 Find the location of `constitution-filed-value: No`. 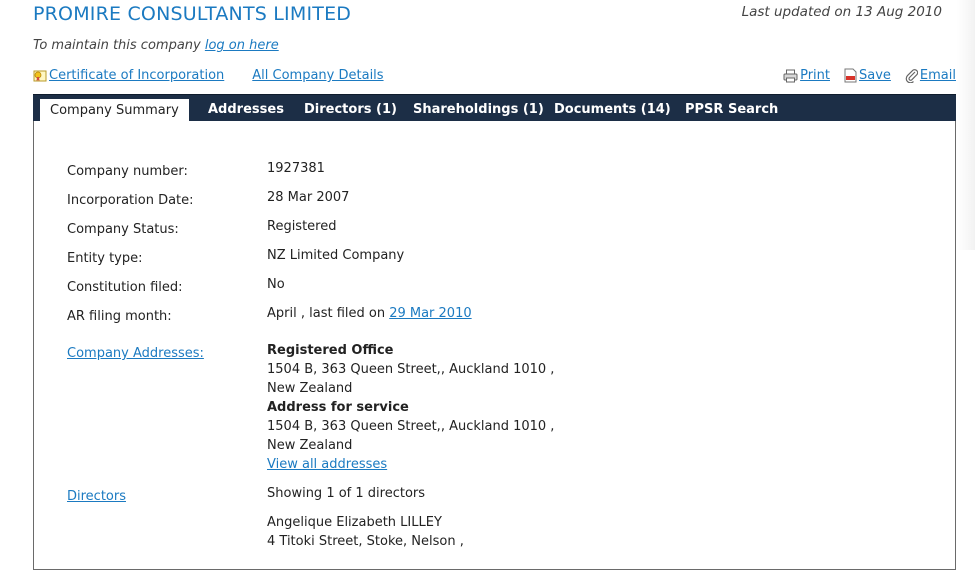

constitution-filed-value: No is located at coordinates (276, 284).